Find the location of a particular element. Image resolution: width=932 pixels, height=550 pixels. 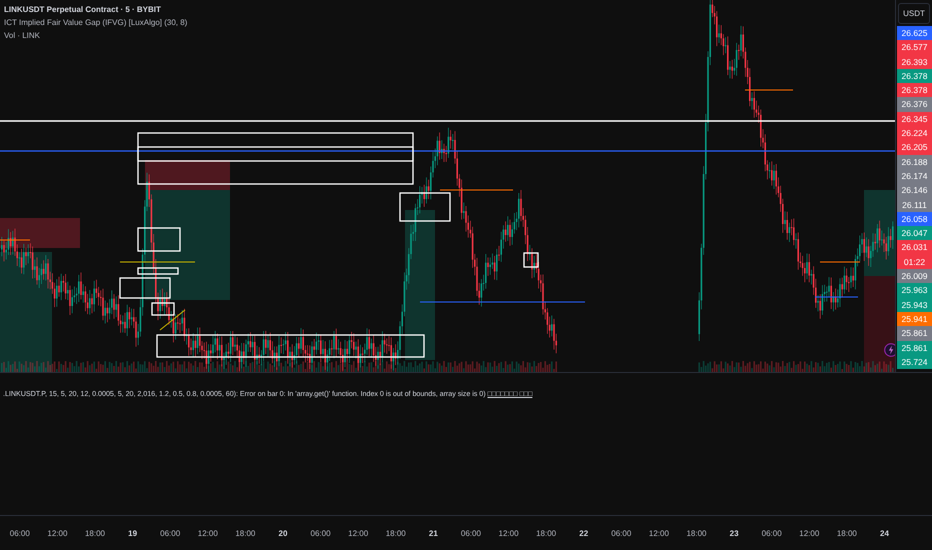

price-label: 26.577 is located at coordinates (914, 47).